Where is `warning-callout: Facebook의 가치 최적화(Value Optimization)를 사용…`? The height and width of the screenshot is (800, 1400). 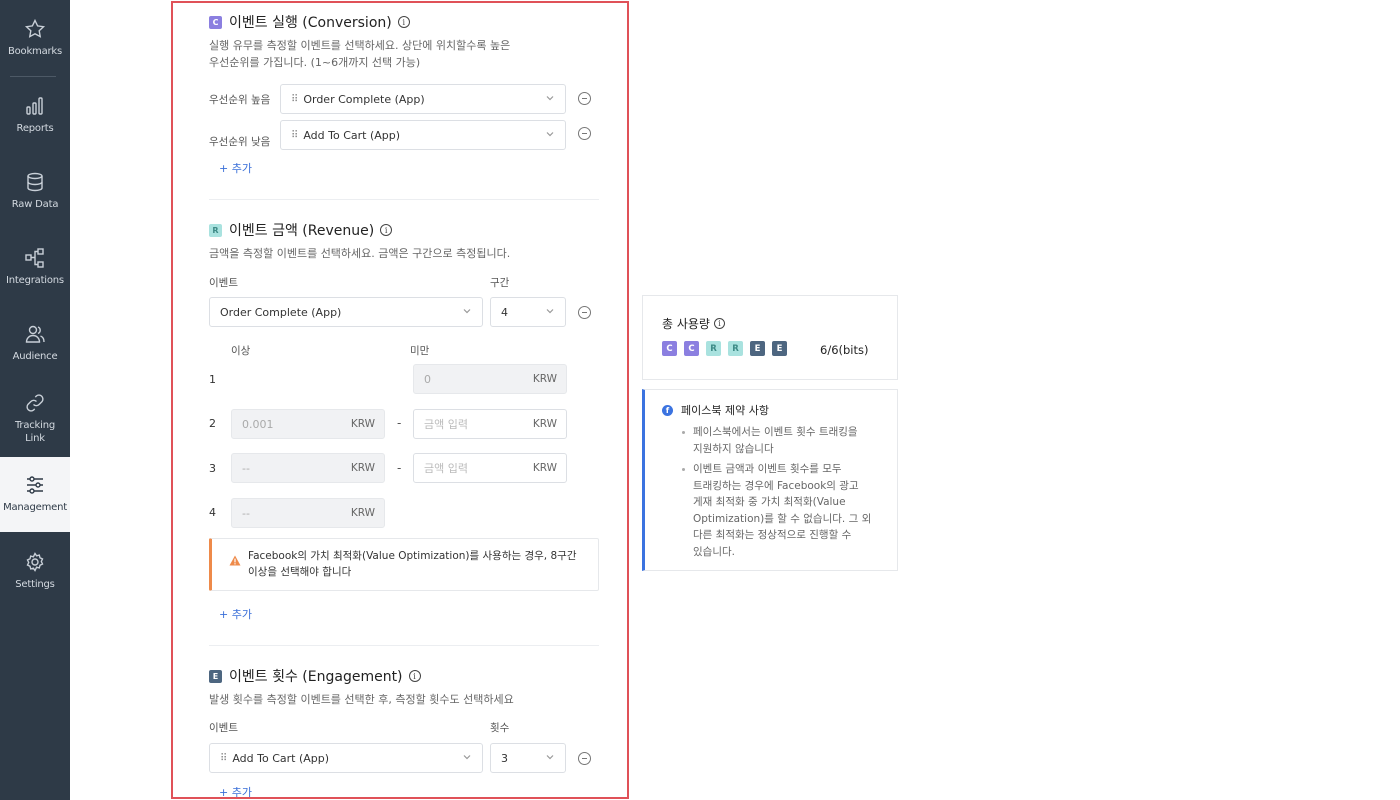 warning-callout: Facebook의 가치 최적화(Value Optimization)를 사용… is located at coordinates (404, 564).